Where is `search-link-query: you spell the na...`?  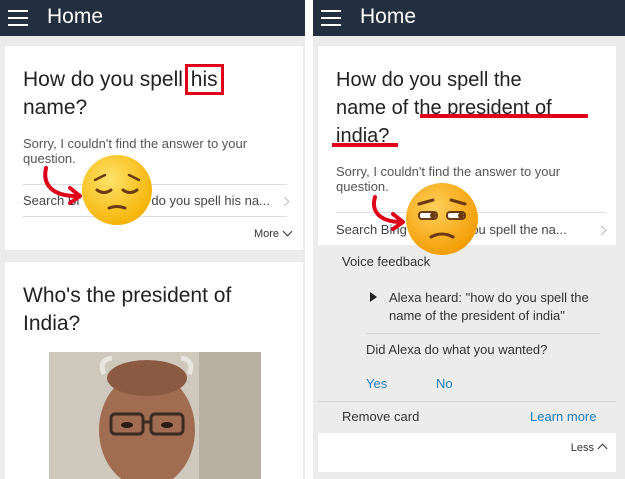
search-link-query: you spell the na... is located at coordinates (515, 229).